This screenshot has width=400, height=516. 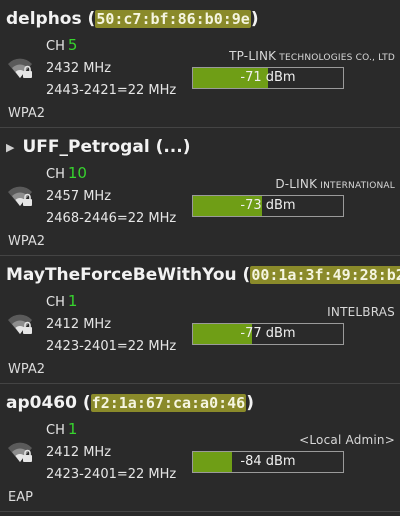 What do you see at coordinates (325, 275) in the screenshot?
I see `mac-address: 00:1a:3f:49:28:b2` at bounding box center [325, 275].